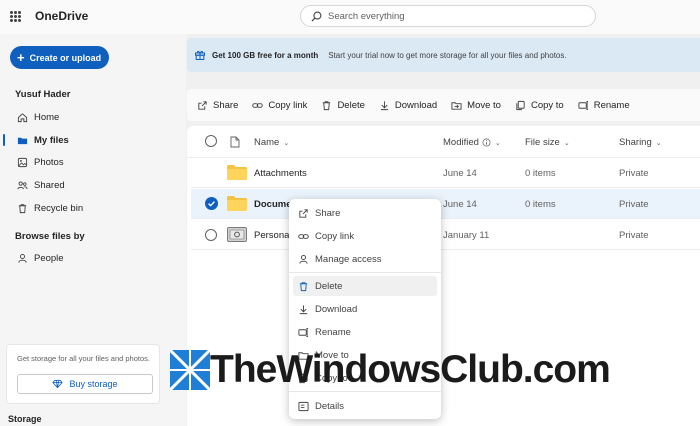  I want to click on context-menu-rename: Rename, so click(365, 332).